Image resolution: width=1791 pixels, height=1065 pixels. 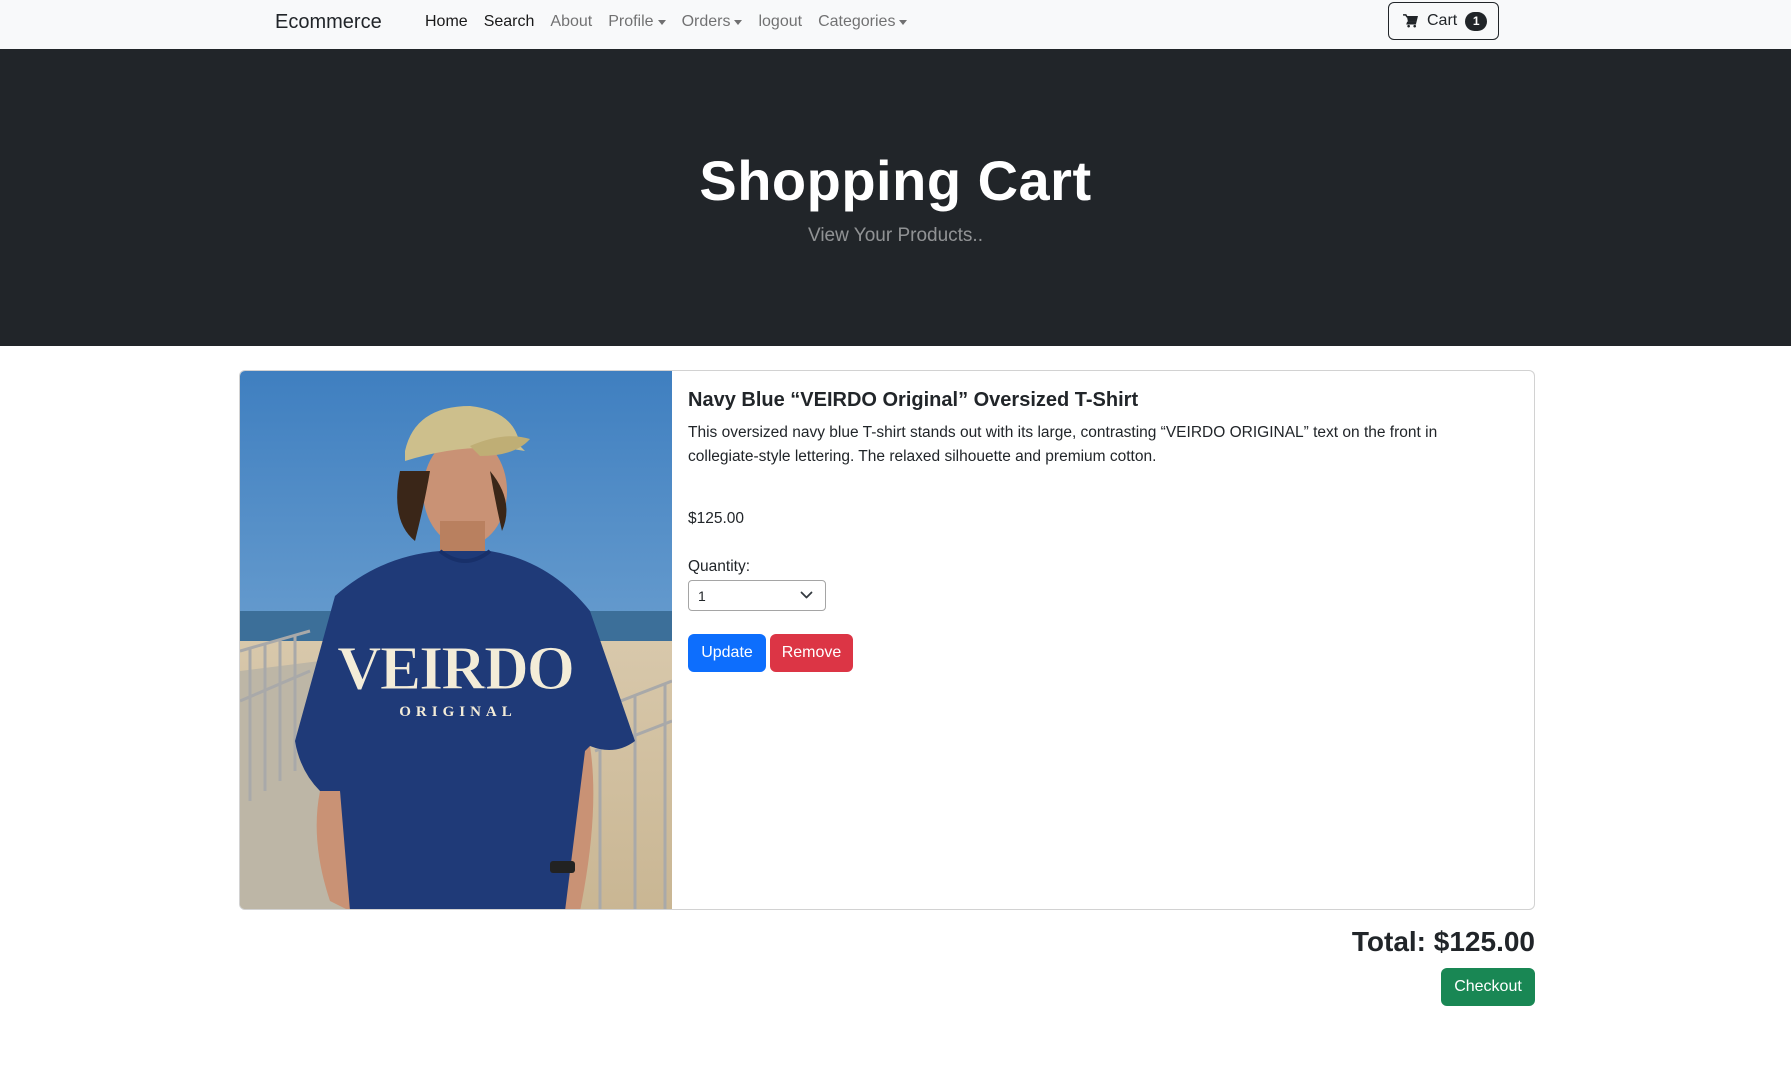 I want to click on nav-search-label: Search, so click(x=509, y=21).